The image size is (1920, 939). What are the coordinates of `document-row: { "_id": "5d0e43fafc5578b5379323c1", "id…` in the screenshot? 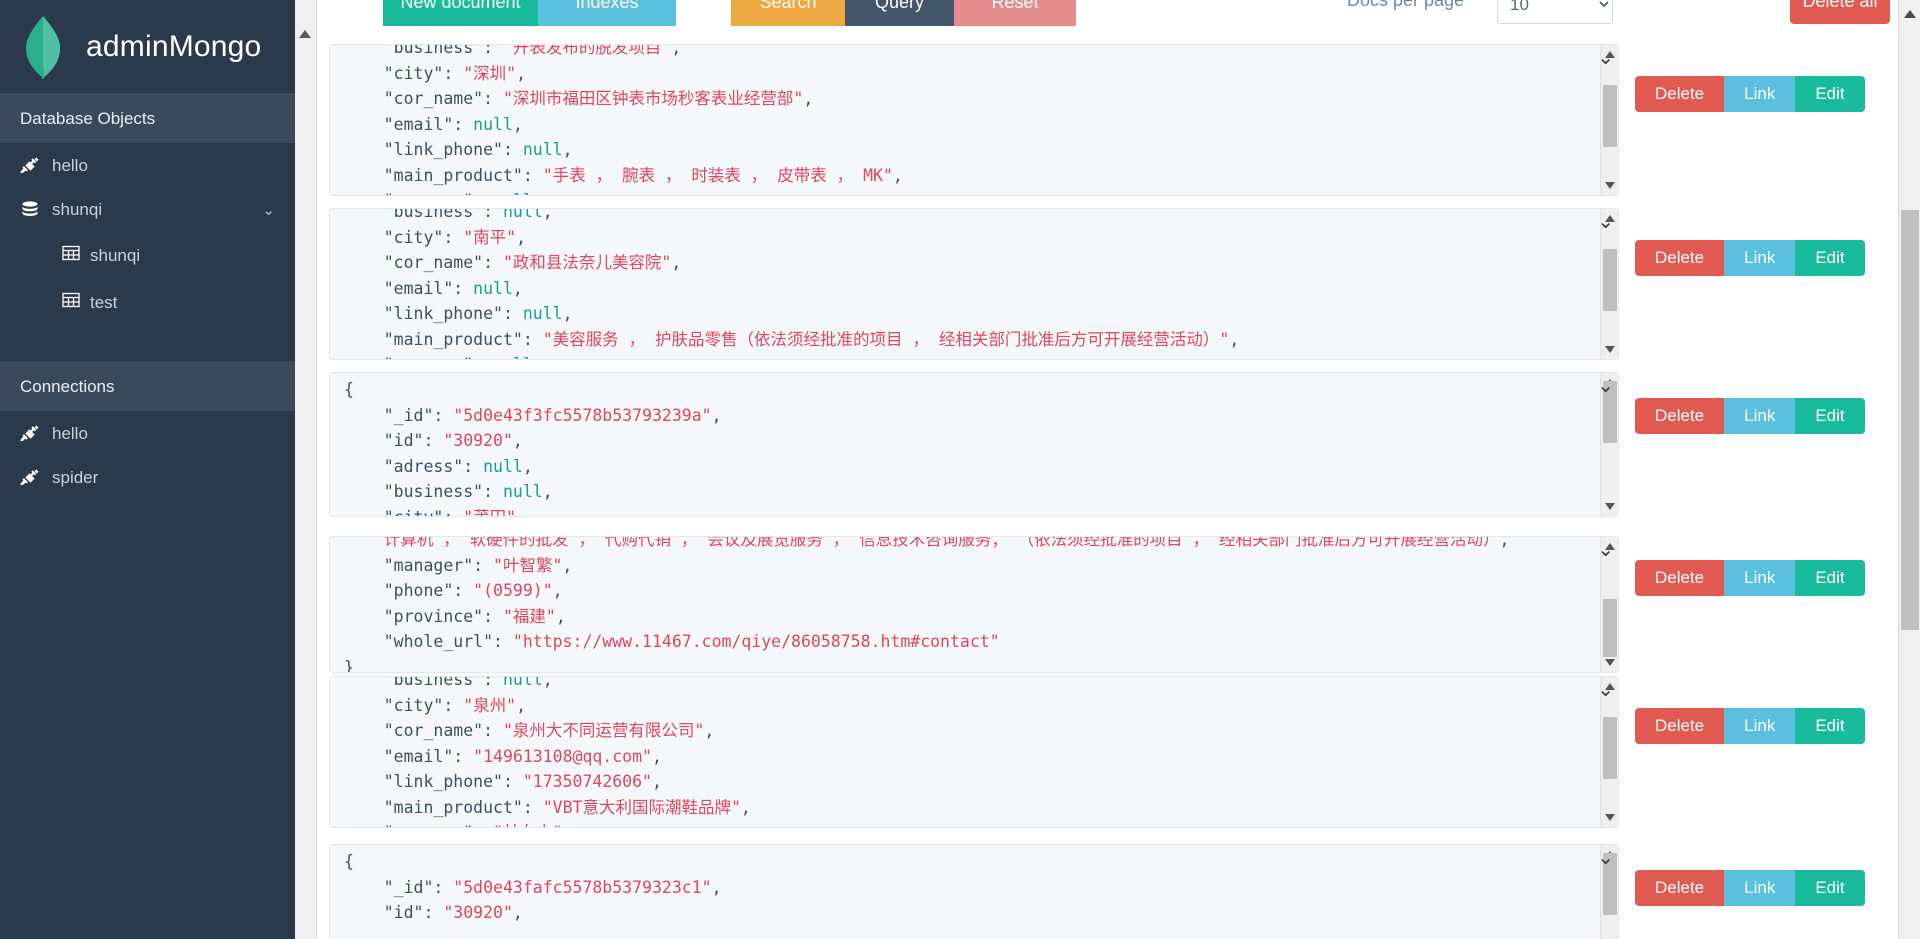 It's located at (1107, 891).